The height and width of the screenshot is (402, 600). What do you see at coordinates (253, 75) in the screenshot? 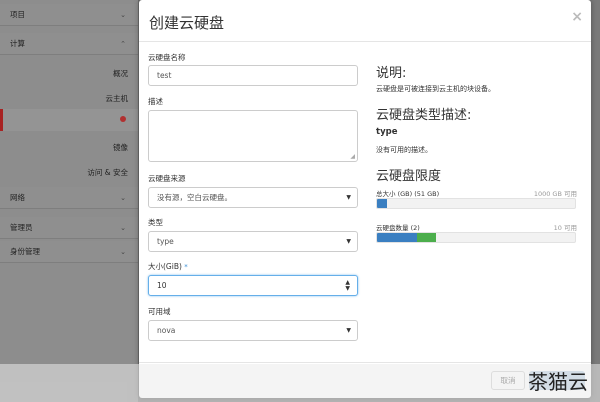
I see `volume-name-input: test` at bounding box center [253, 75].